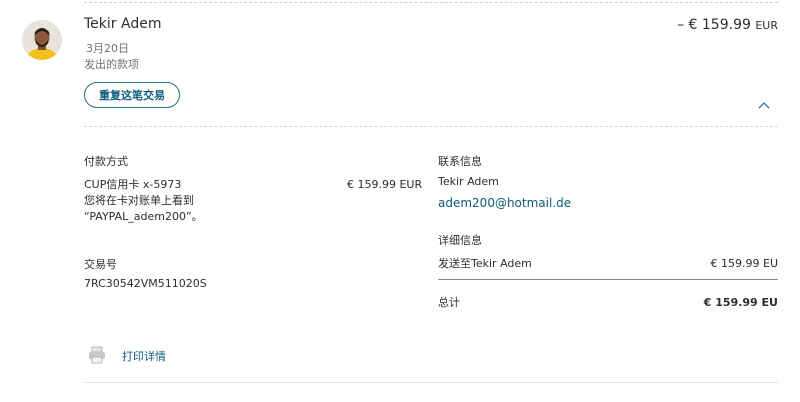  What do you see at coordinates (139, 200) in the screenshot?
I see `statement-note: 您将在卡对账单上看到` at bounding box center [139, 200].